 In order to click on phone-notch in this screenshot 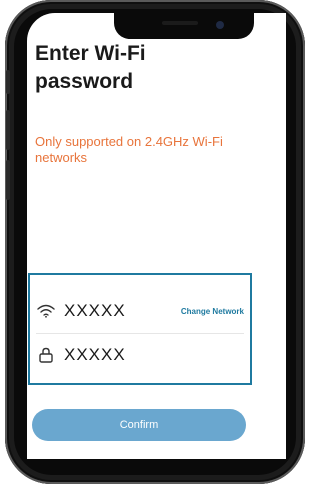, I will do `click(184, 26)`.